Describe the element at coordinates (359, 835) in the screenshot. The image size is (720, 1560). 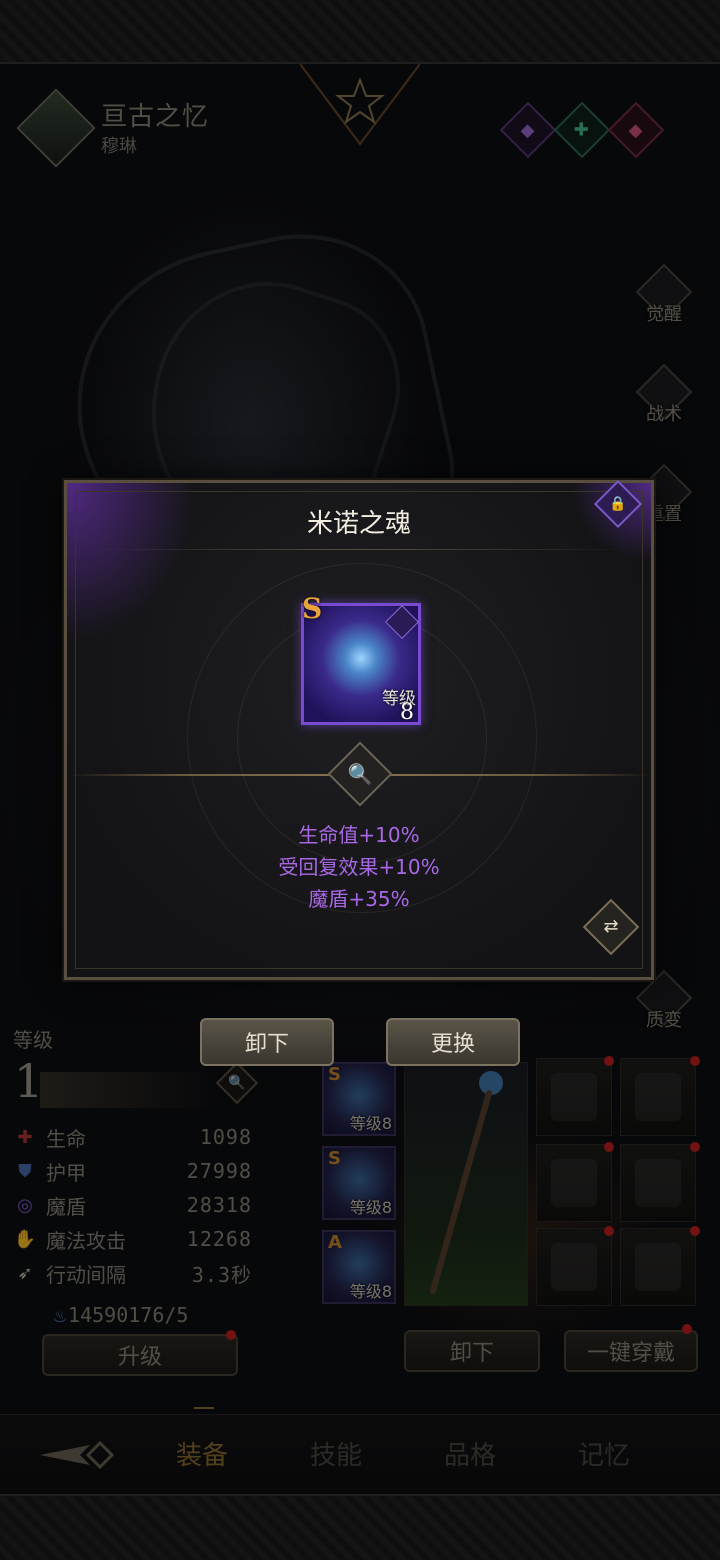
I see `attribute-line: 生命值+10%` at that location.